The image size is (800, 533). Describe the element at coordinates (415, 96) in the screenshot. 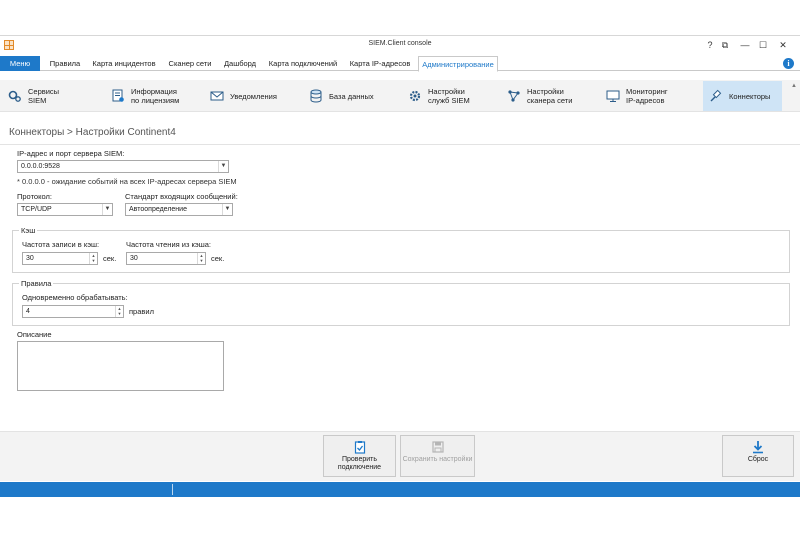

I see `settings-gear-icon` at that location.